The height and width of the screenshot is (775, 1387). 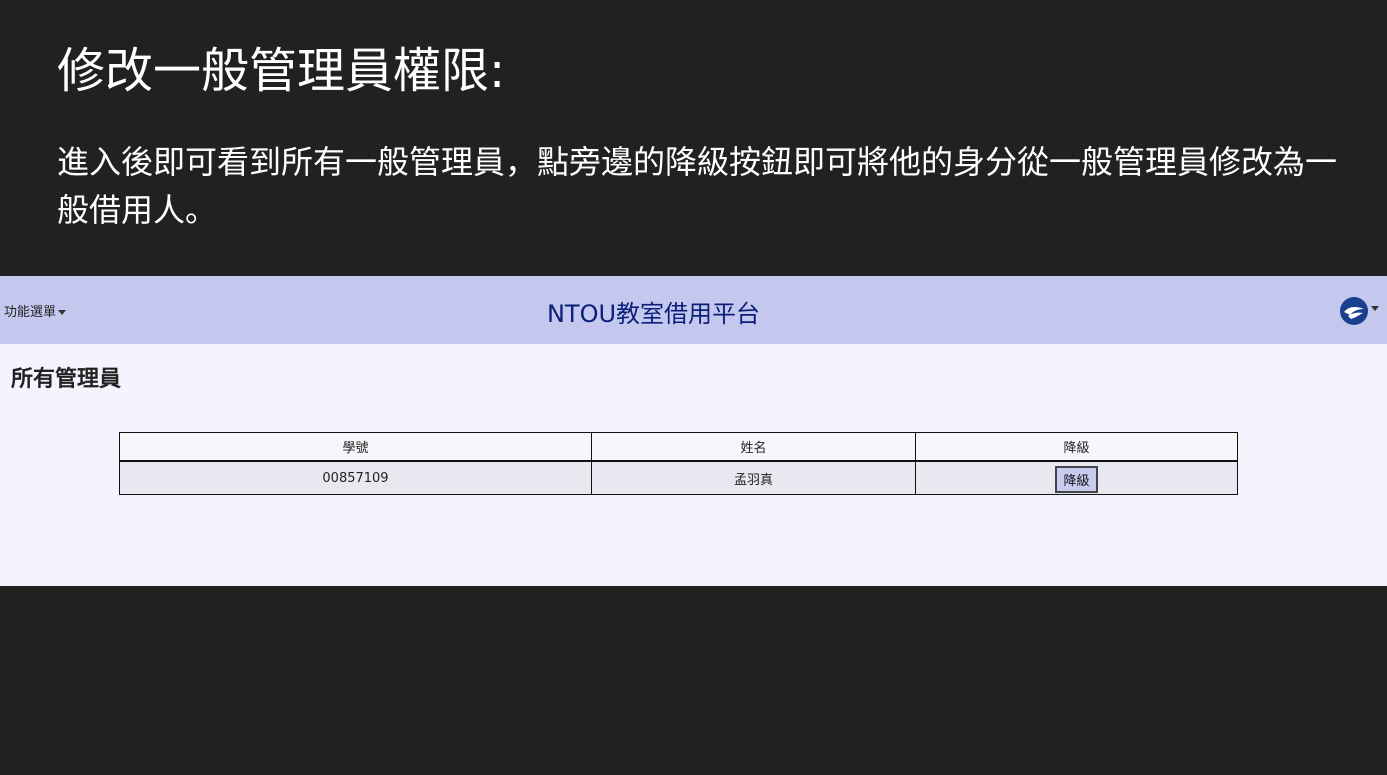 I want to click on user-menu-dropdown, so click(x=1359, y=311).